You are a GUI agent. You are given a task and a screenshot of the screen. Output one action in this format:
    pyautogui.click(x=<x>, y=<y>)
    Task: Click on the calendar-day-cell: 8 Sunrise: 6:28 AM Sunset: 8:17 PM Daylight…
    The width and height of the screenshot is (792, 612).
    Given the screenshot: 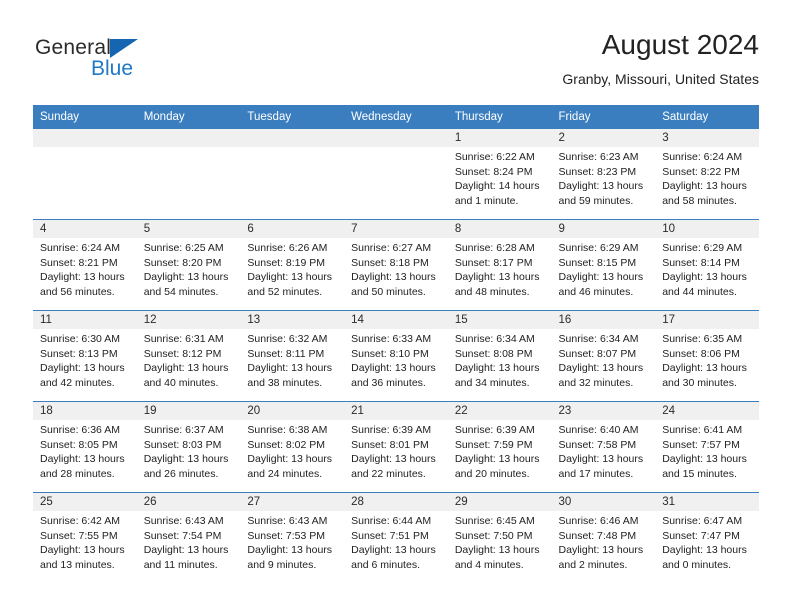 What is the action you would take?
    pyautogui.click(x=499, y=265)
    